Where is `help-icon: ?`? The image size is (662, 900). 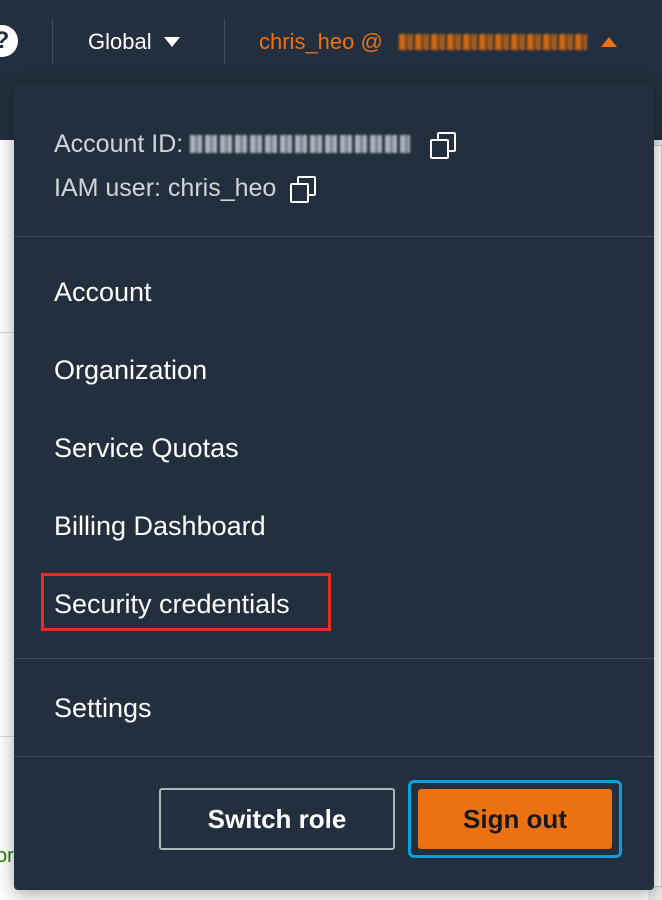 help-icon: ? is located at coordinates (9, 41).